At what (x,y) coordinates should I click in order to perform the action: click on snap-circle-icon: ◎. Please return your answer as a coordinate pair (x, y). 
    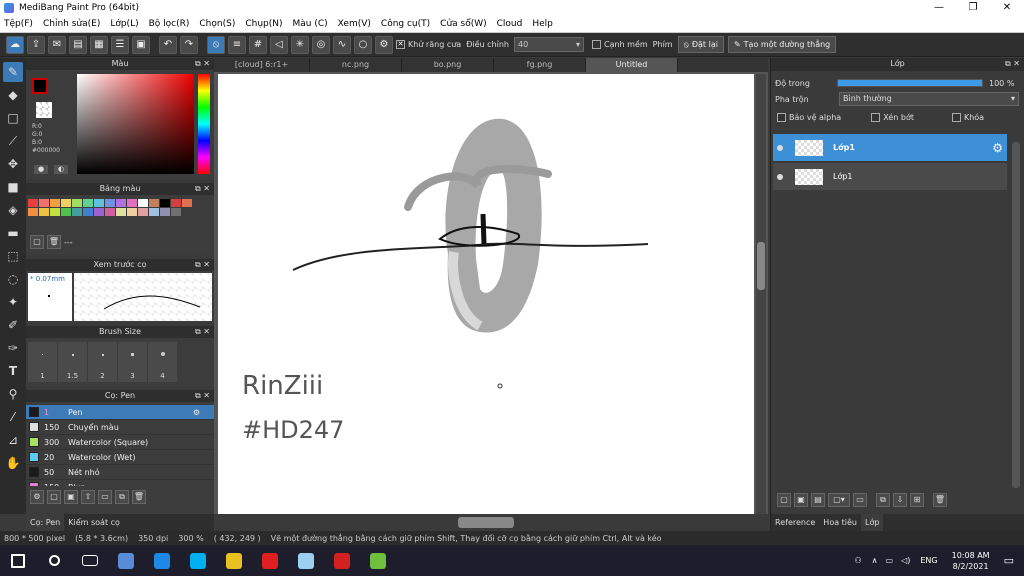
    Looking at the image, I should click on (321, 44).